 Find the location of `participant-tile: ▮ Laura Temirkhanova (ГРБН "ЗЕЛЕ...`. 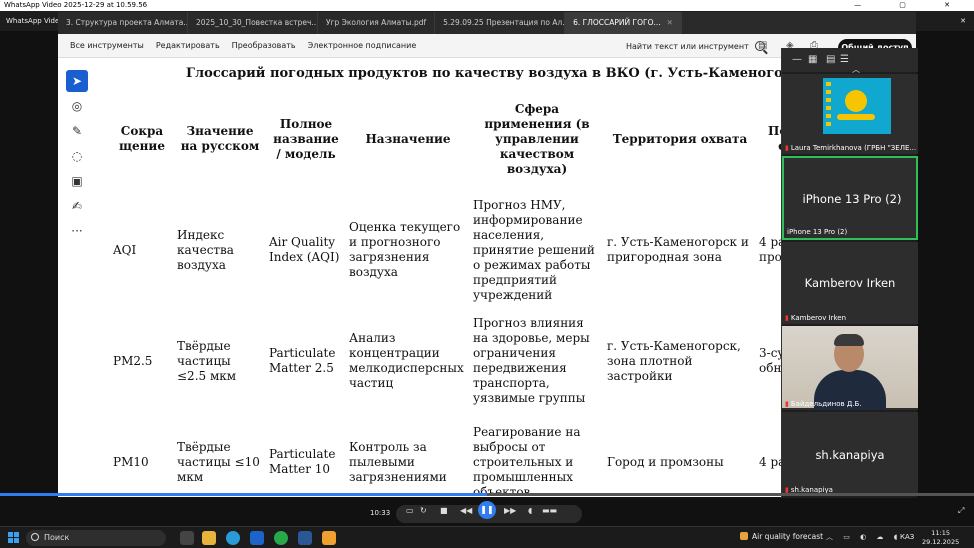

participant-tile: ▮ Laura Temirkhanova (ГРБН "ЗЕЛЕ... is located at coordinates (850, 114).